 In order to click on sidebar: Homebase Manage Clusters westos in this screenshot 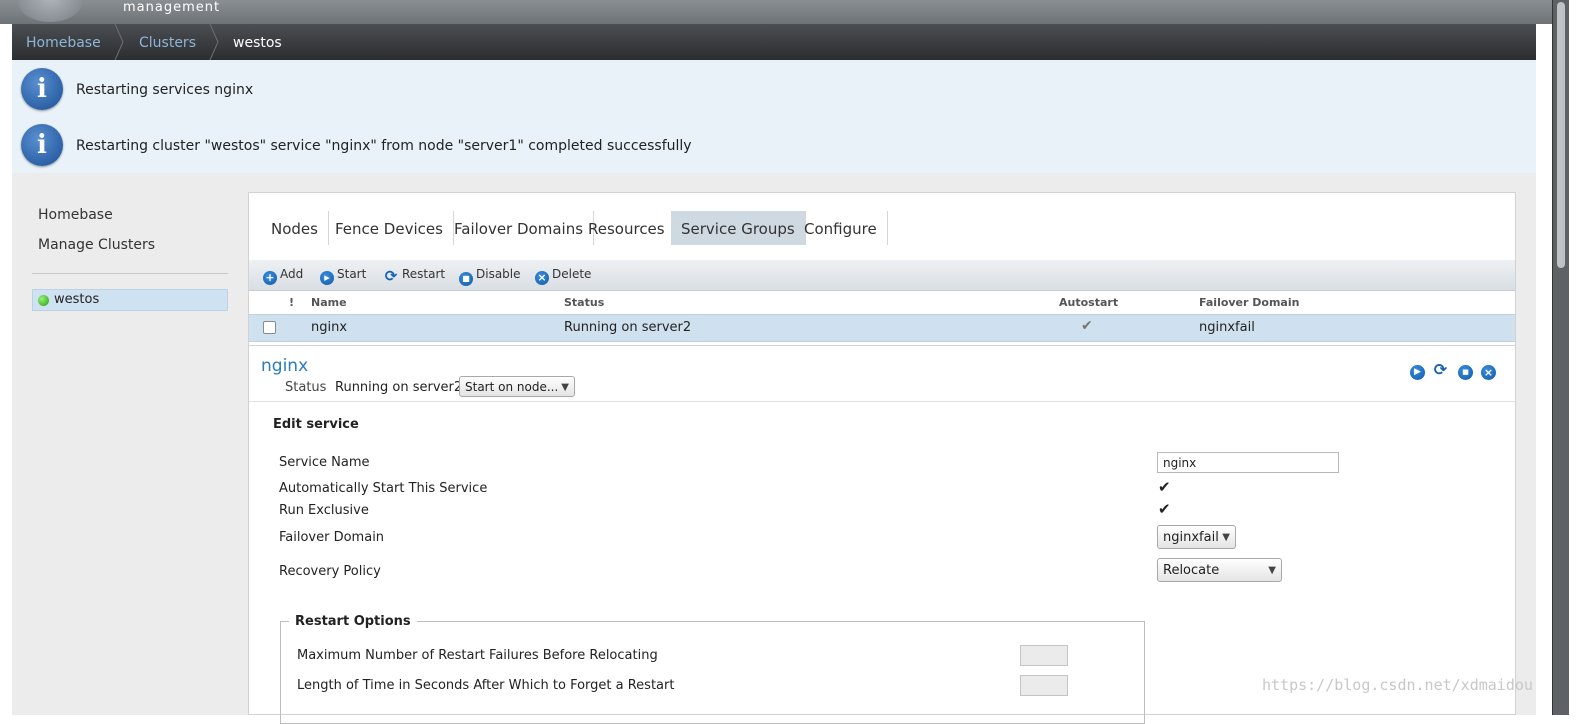, I will do `click(127, 444)`.